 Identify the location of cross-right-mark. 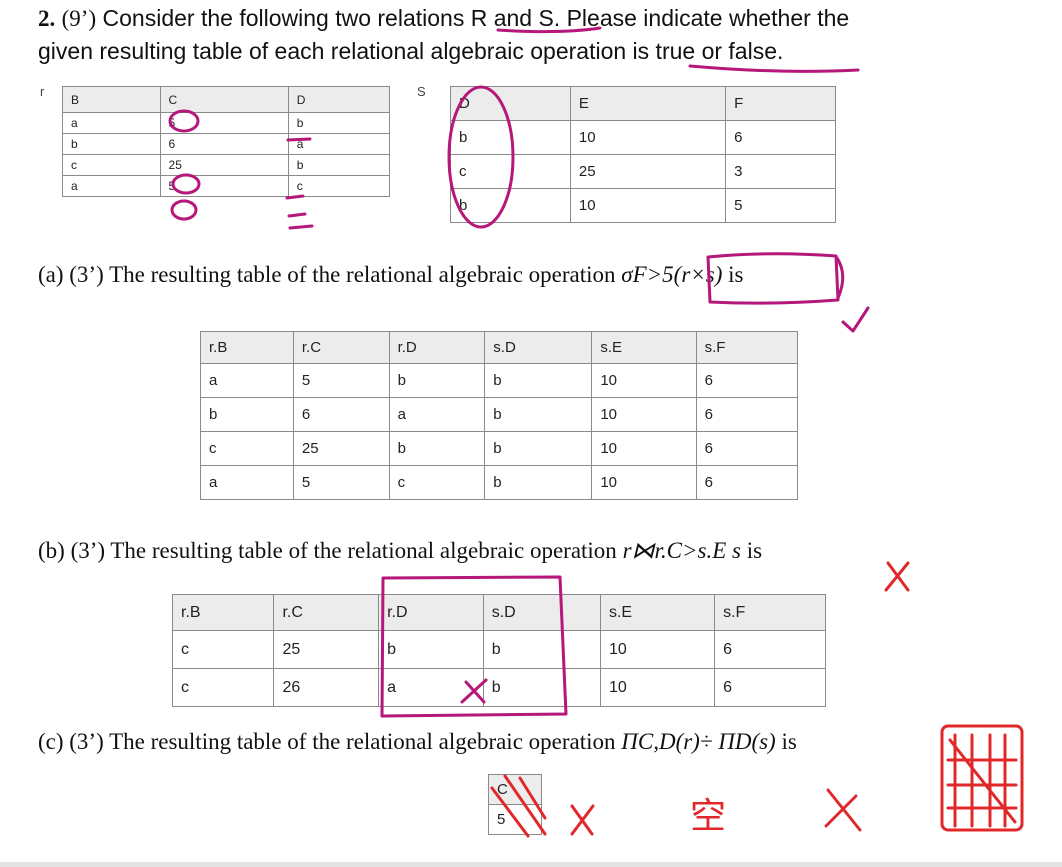
(843, 810).